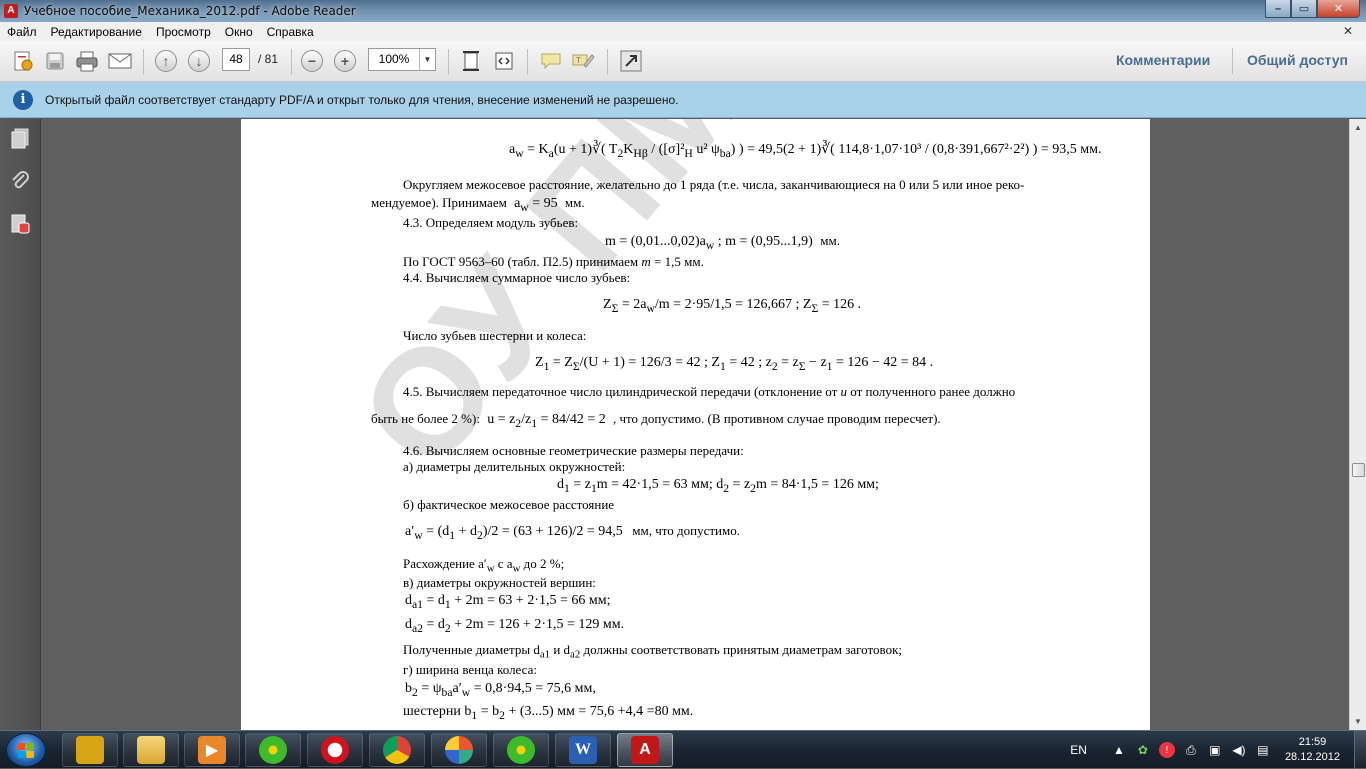  Describe the element at coordinates (683, 749) in the screenshot. I see `taskbar: ▶ W A EN ▲ ✿ ! ⎙ ▣ ◀) ▤ 21:59 28.12.2012` at that location.